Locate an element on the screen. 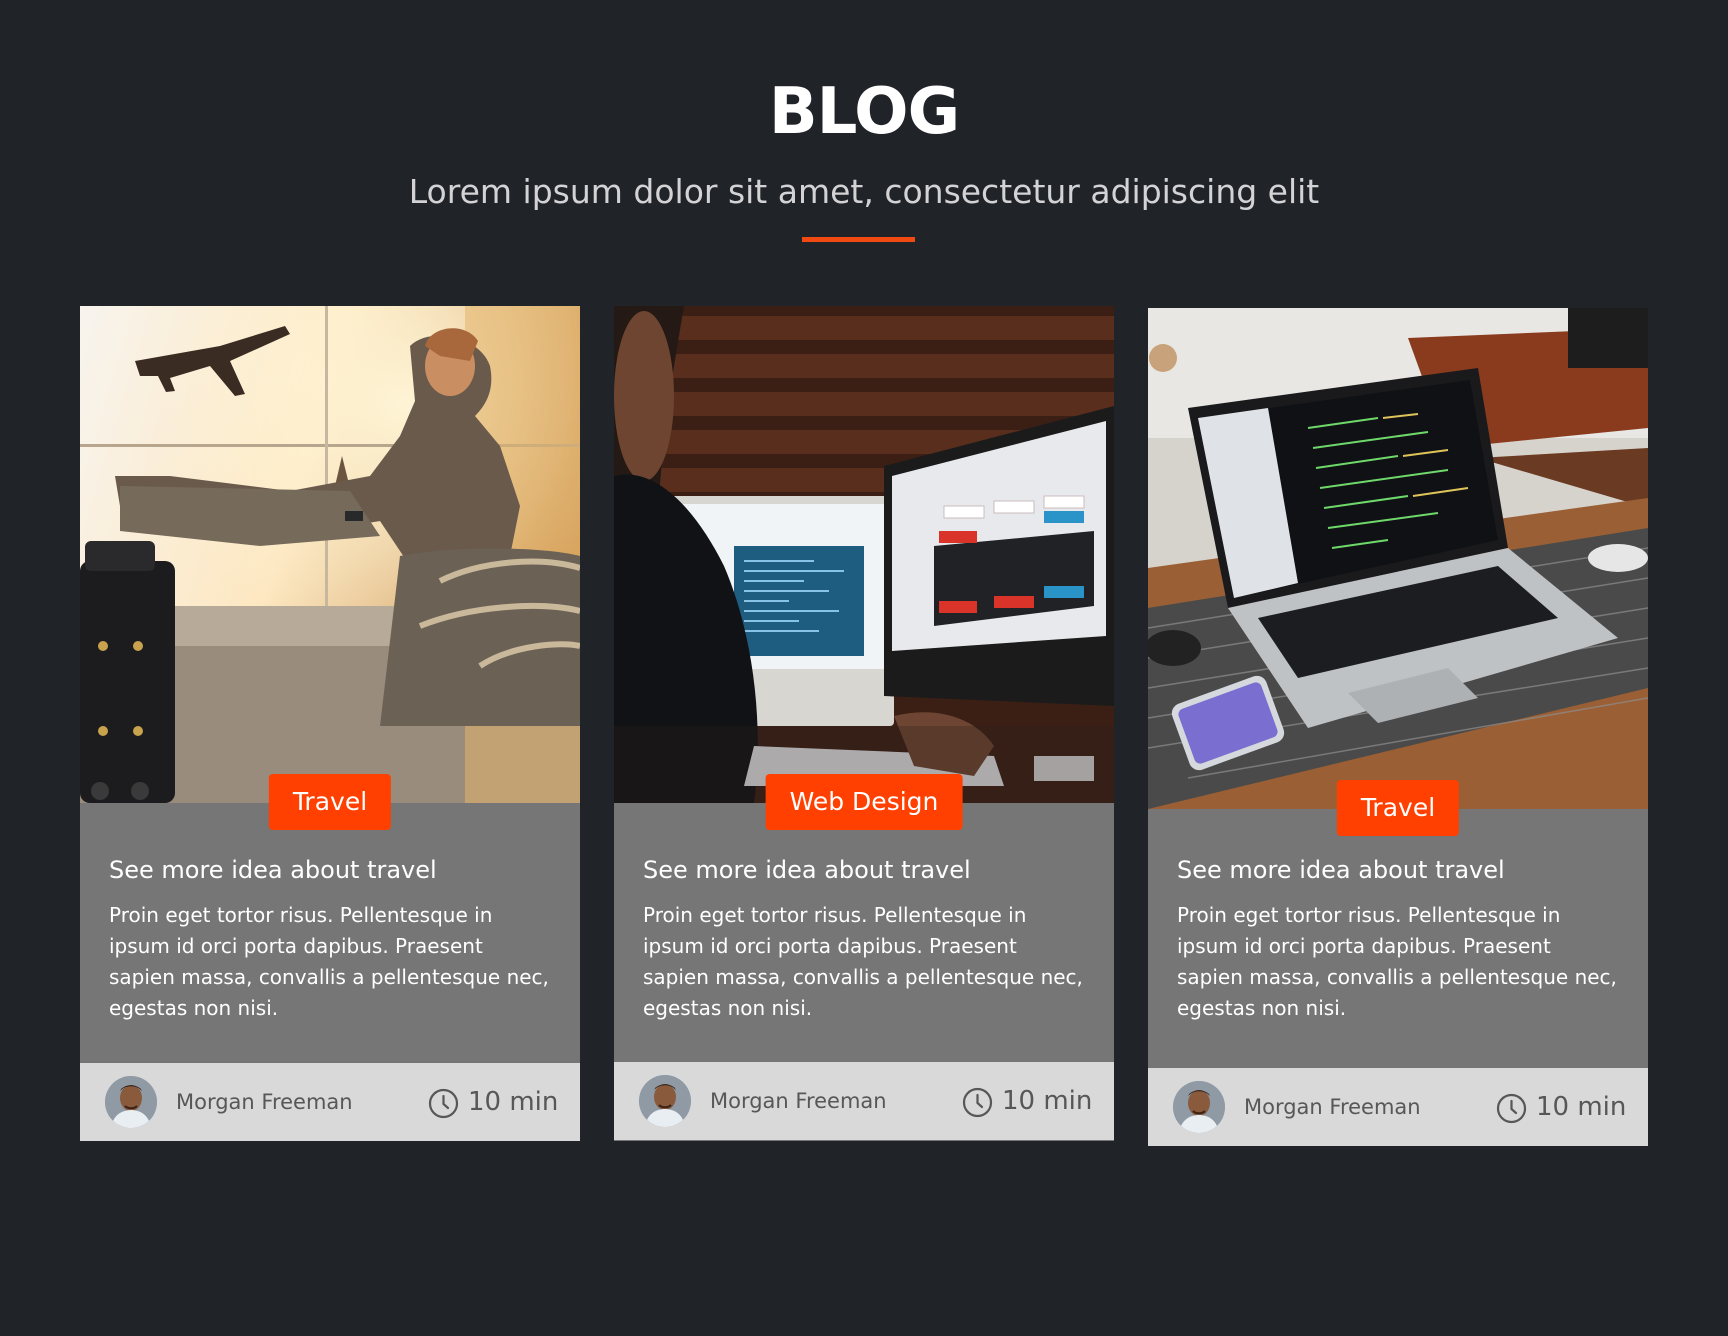 This screenshot has height=1336, width=1728. developer-at-monitors-image is located at coordinates (864, 554).